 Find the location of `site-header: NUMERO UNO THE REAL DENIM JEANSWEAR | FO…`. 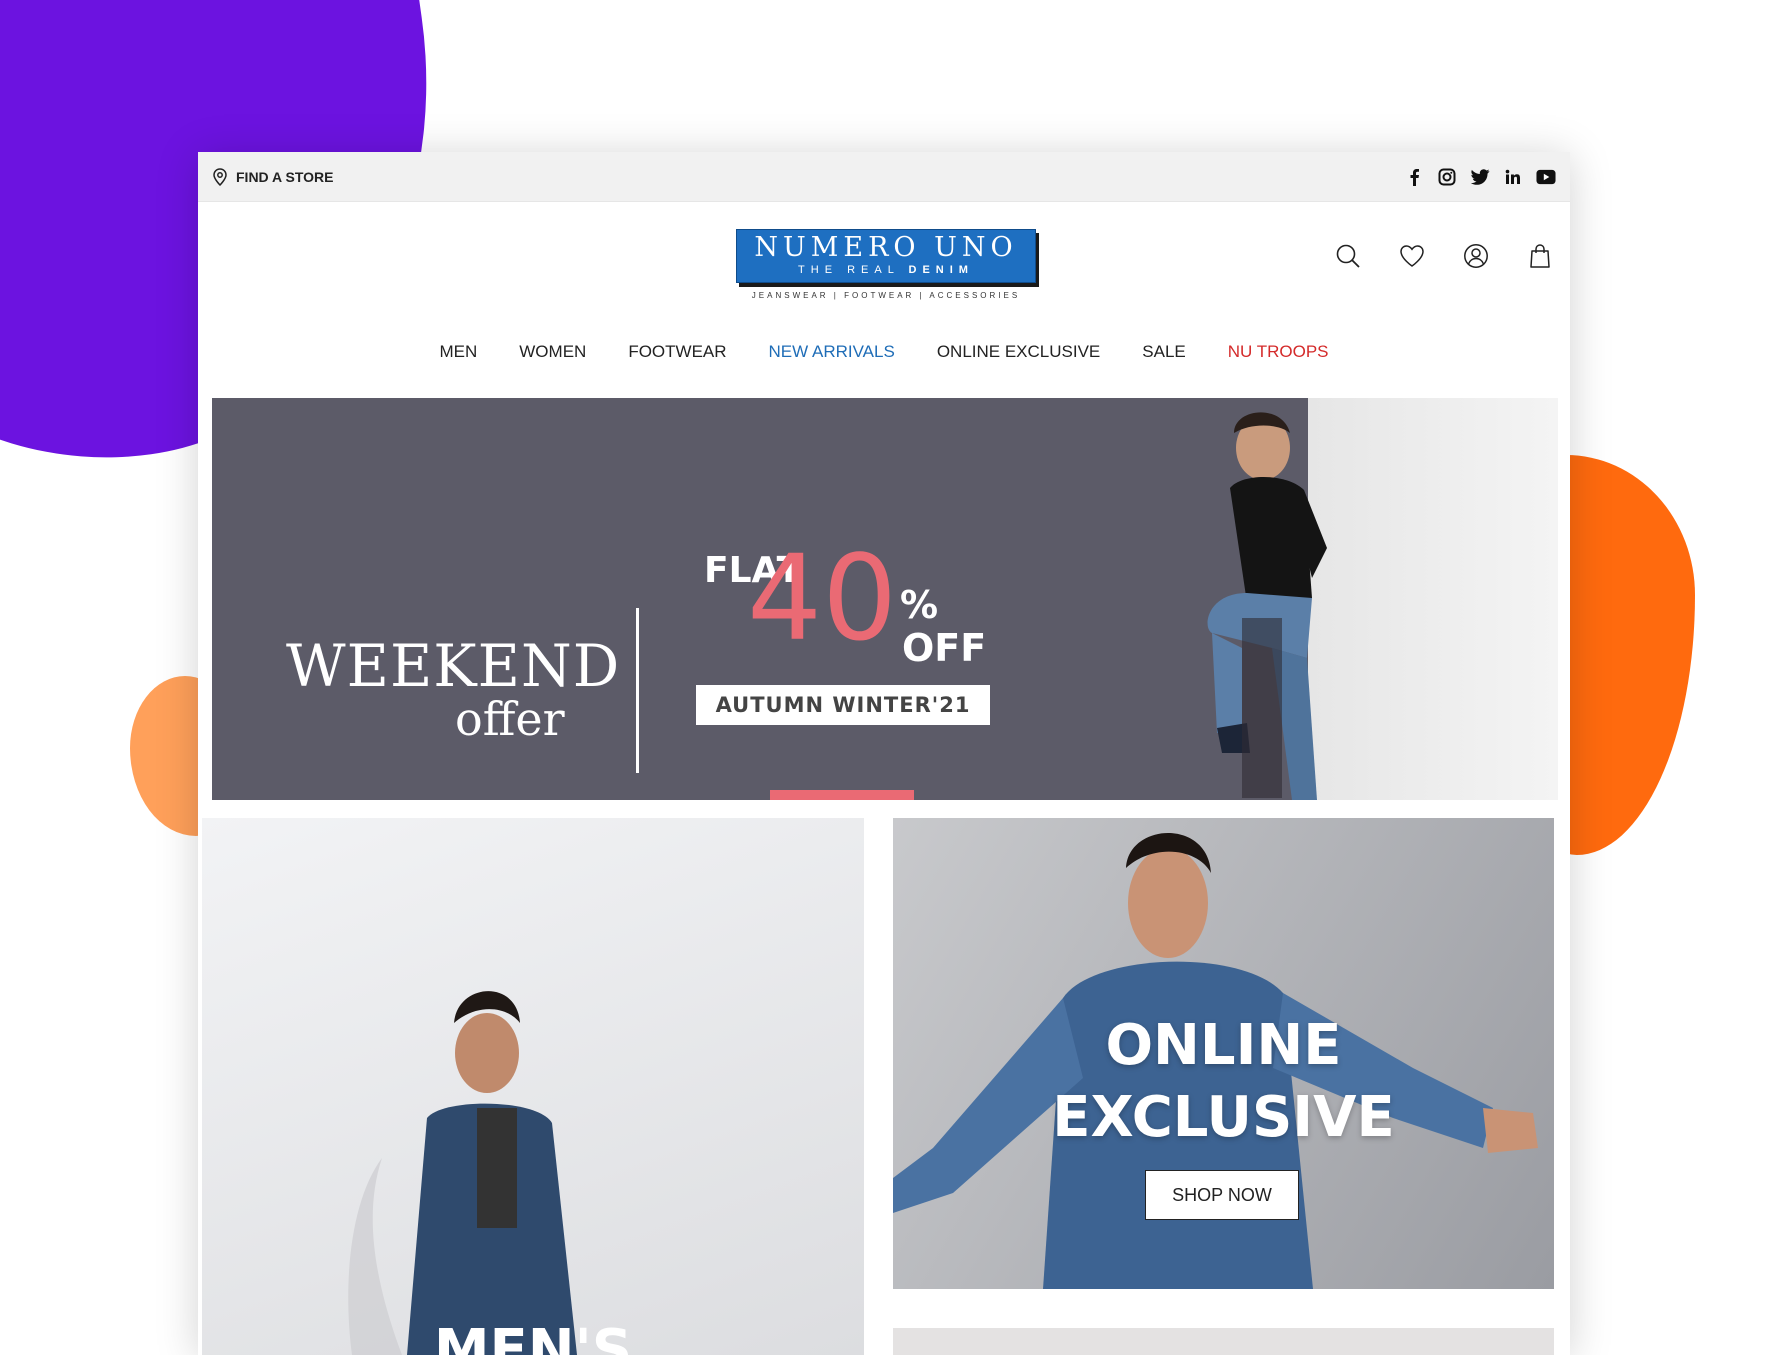

site-header: NUMERO UNO THE REAL DENIM JEANSWEAR | FO… is located at coordinates (884, 272).